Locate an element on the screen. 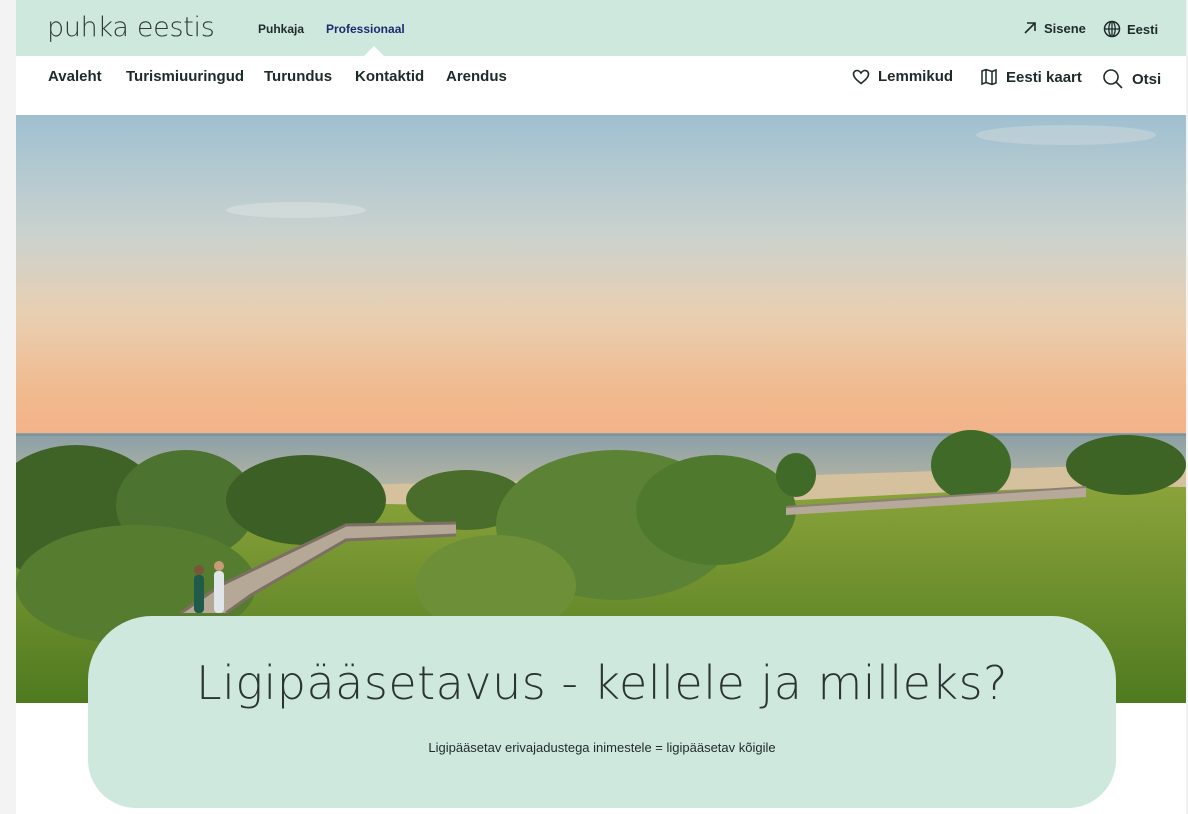 The image size is (1188, 814). page-title: Ligipääsetavus - kellele ja milleks? is located at coordinates (602, 683).